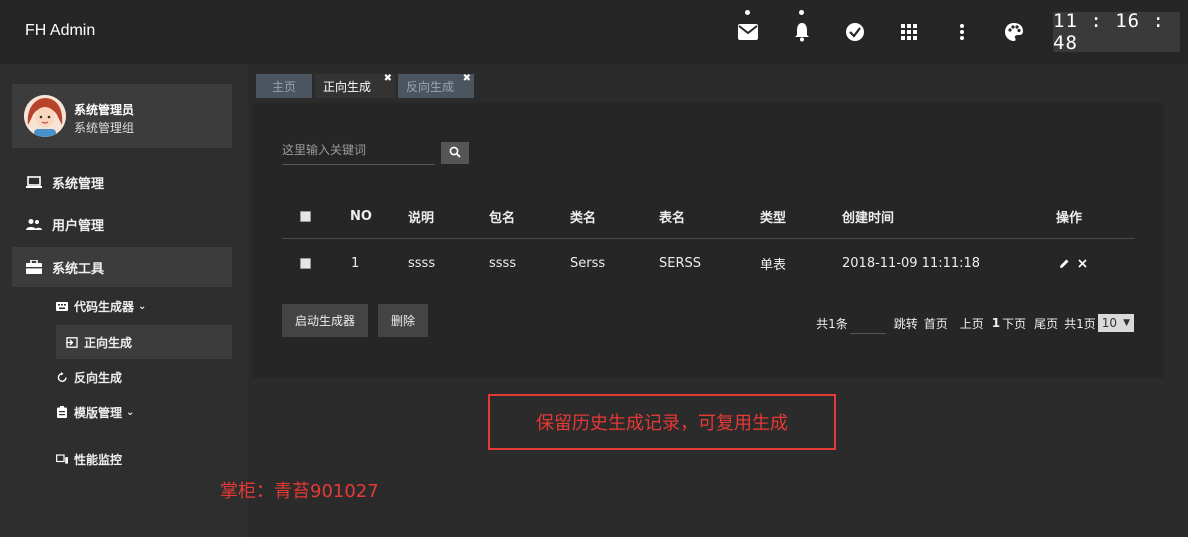 The image size is (1188, 537). What do you see at coordinates (906, 323) in the screenshot?
I see `jump-link: 跳转` at bounding box center [906, 323].